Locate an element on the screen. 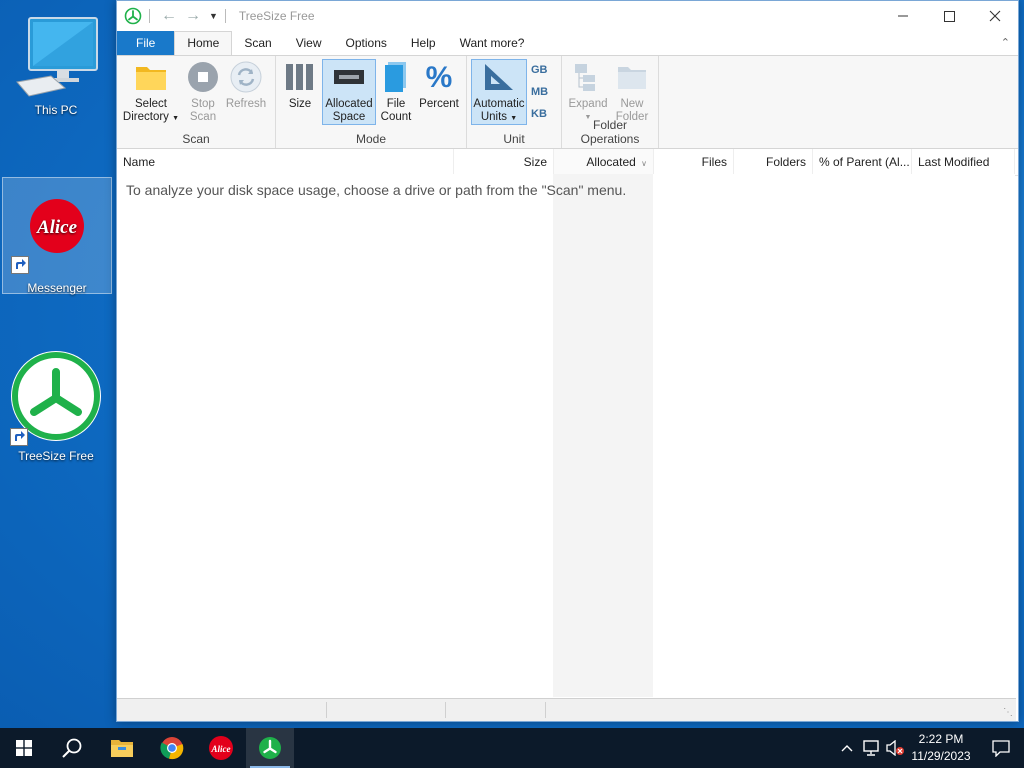 The height and width of the screenshot is (768, 1024). windows-logo-icon is located at coordinates (24, 748).